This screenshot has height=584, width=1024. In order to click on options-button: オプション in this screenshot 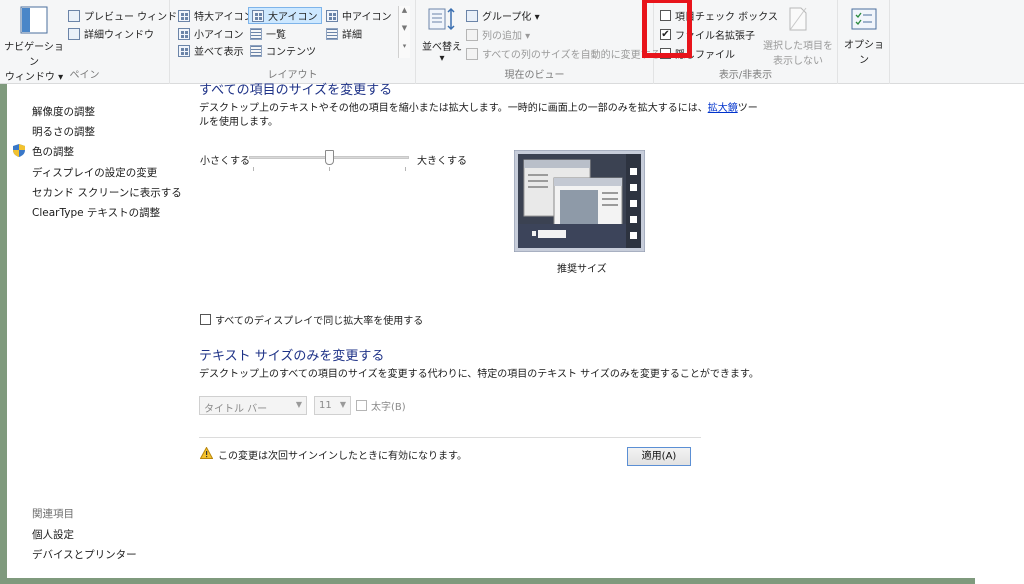, I will do `click(864, 37)`.